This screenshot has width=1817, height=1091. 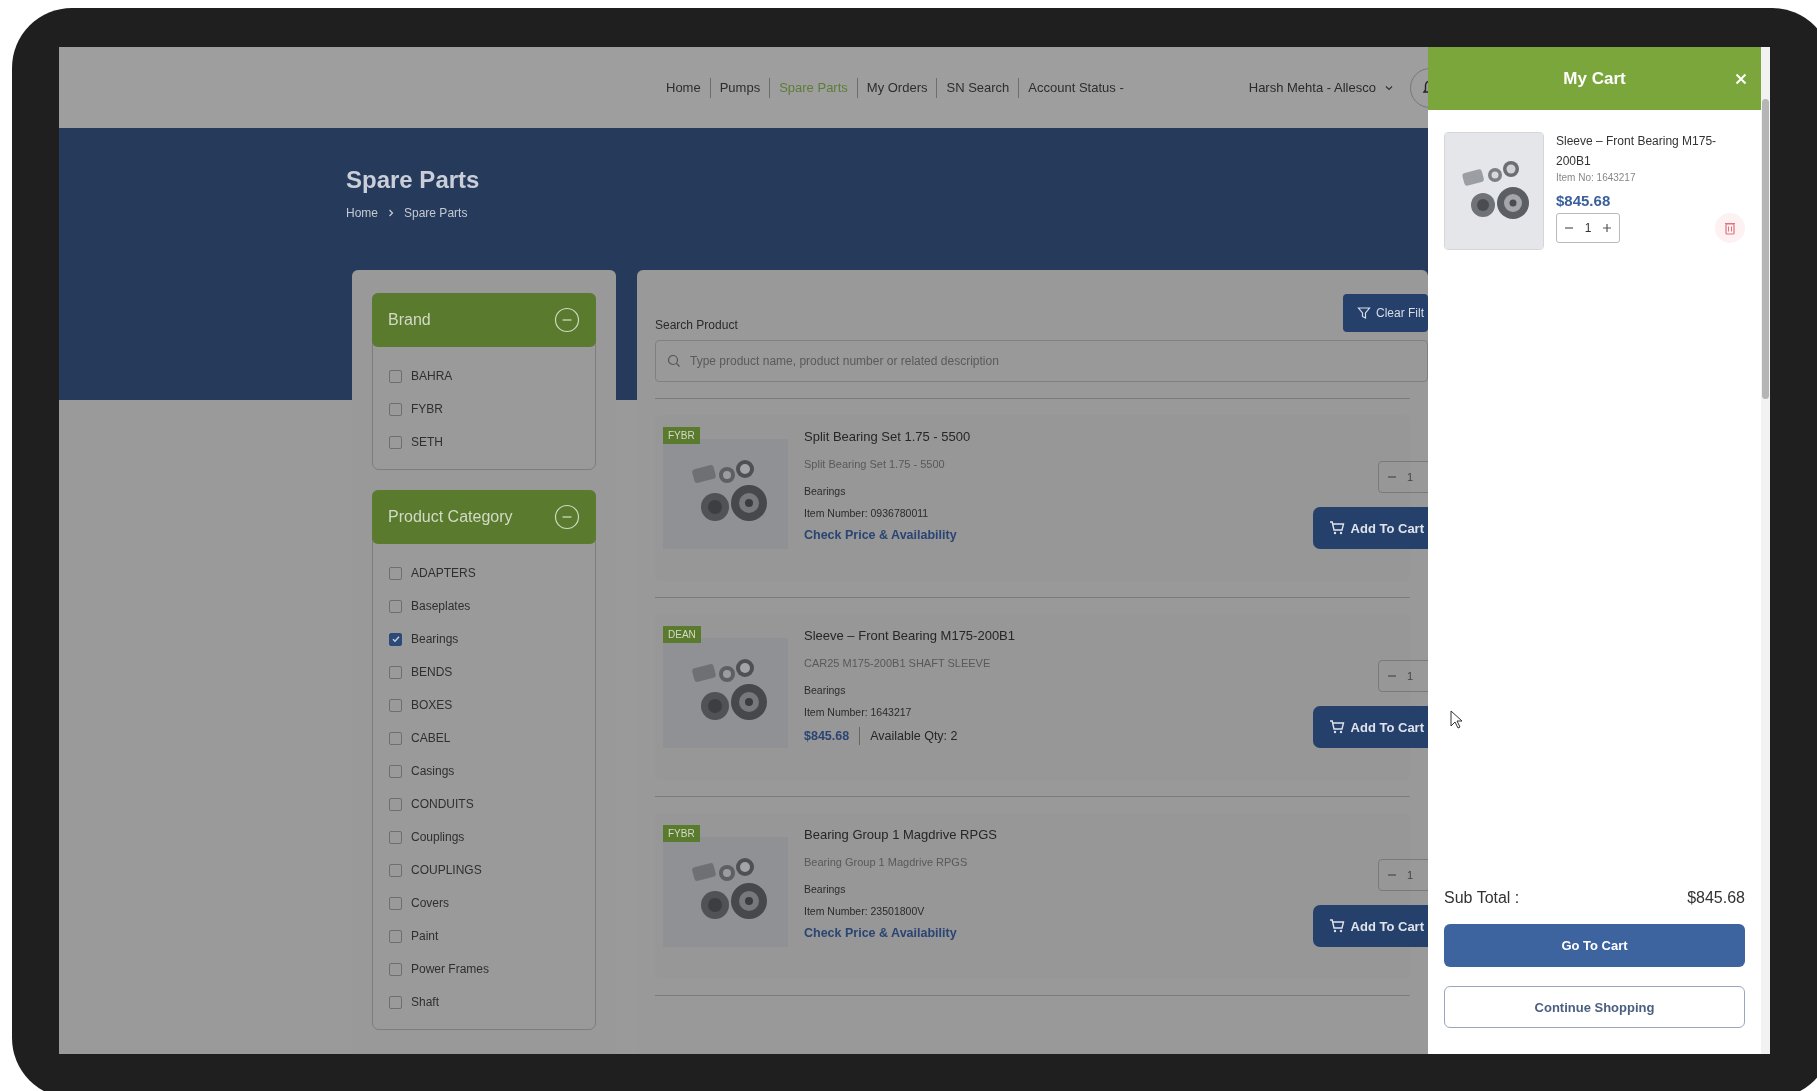 What do you see at coordinates (674, 361) in the screenshot?
I see `search-icon` at bounding box center [674, 361].